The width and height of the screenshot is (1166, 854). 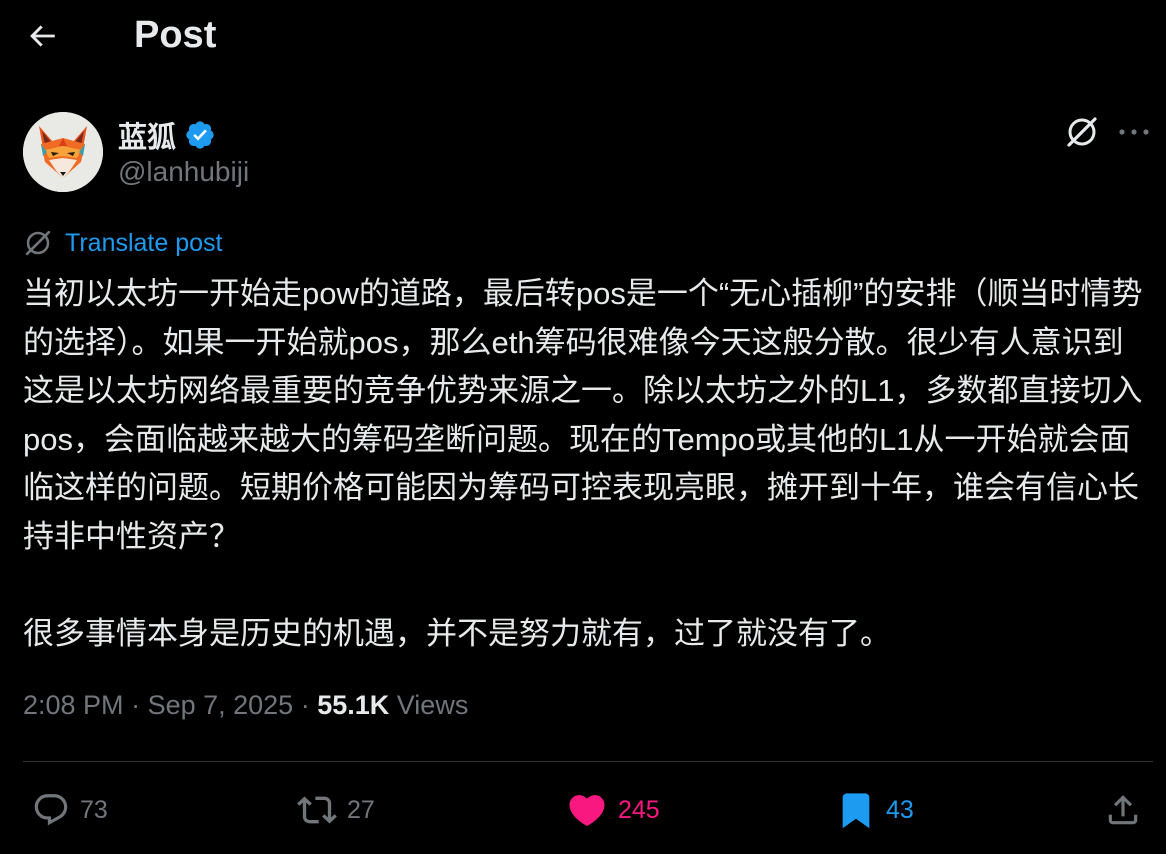 I want to click on post-paragraph: 很多事情本身是历史的机遇，并不是努力就有，过了就没有了。, so click(x=457, y=633).